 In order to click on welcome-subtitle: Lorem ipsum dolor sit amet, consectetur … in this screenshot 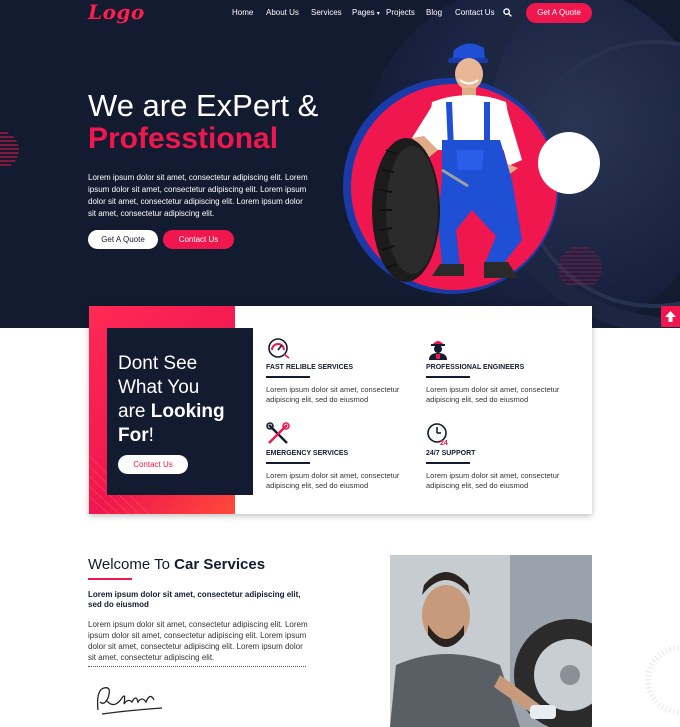, I will do `click(194, 599)`.